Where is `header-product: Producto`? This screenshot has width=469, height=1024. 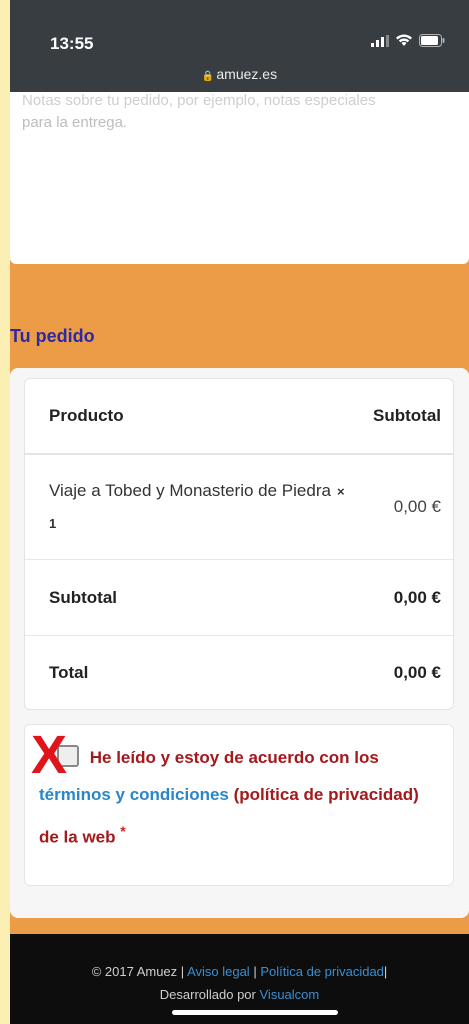 header-product: Producto is located at coordinates (86, 415).